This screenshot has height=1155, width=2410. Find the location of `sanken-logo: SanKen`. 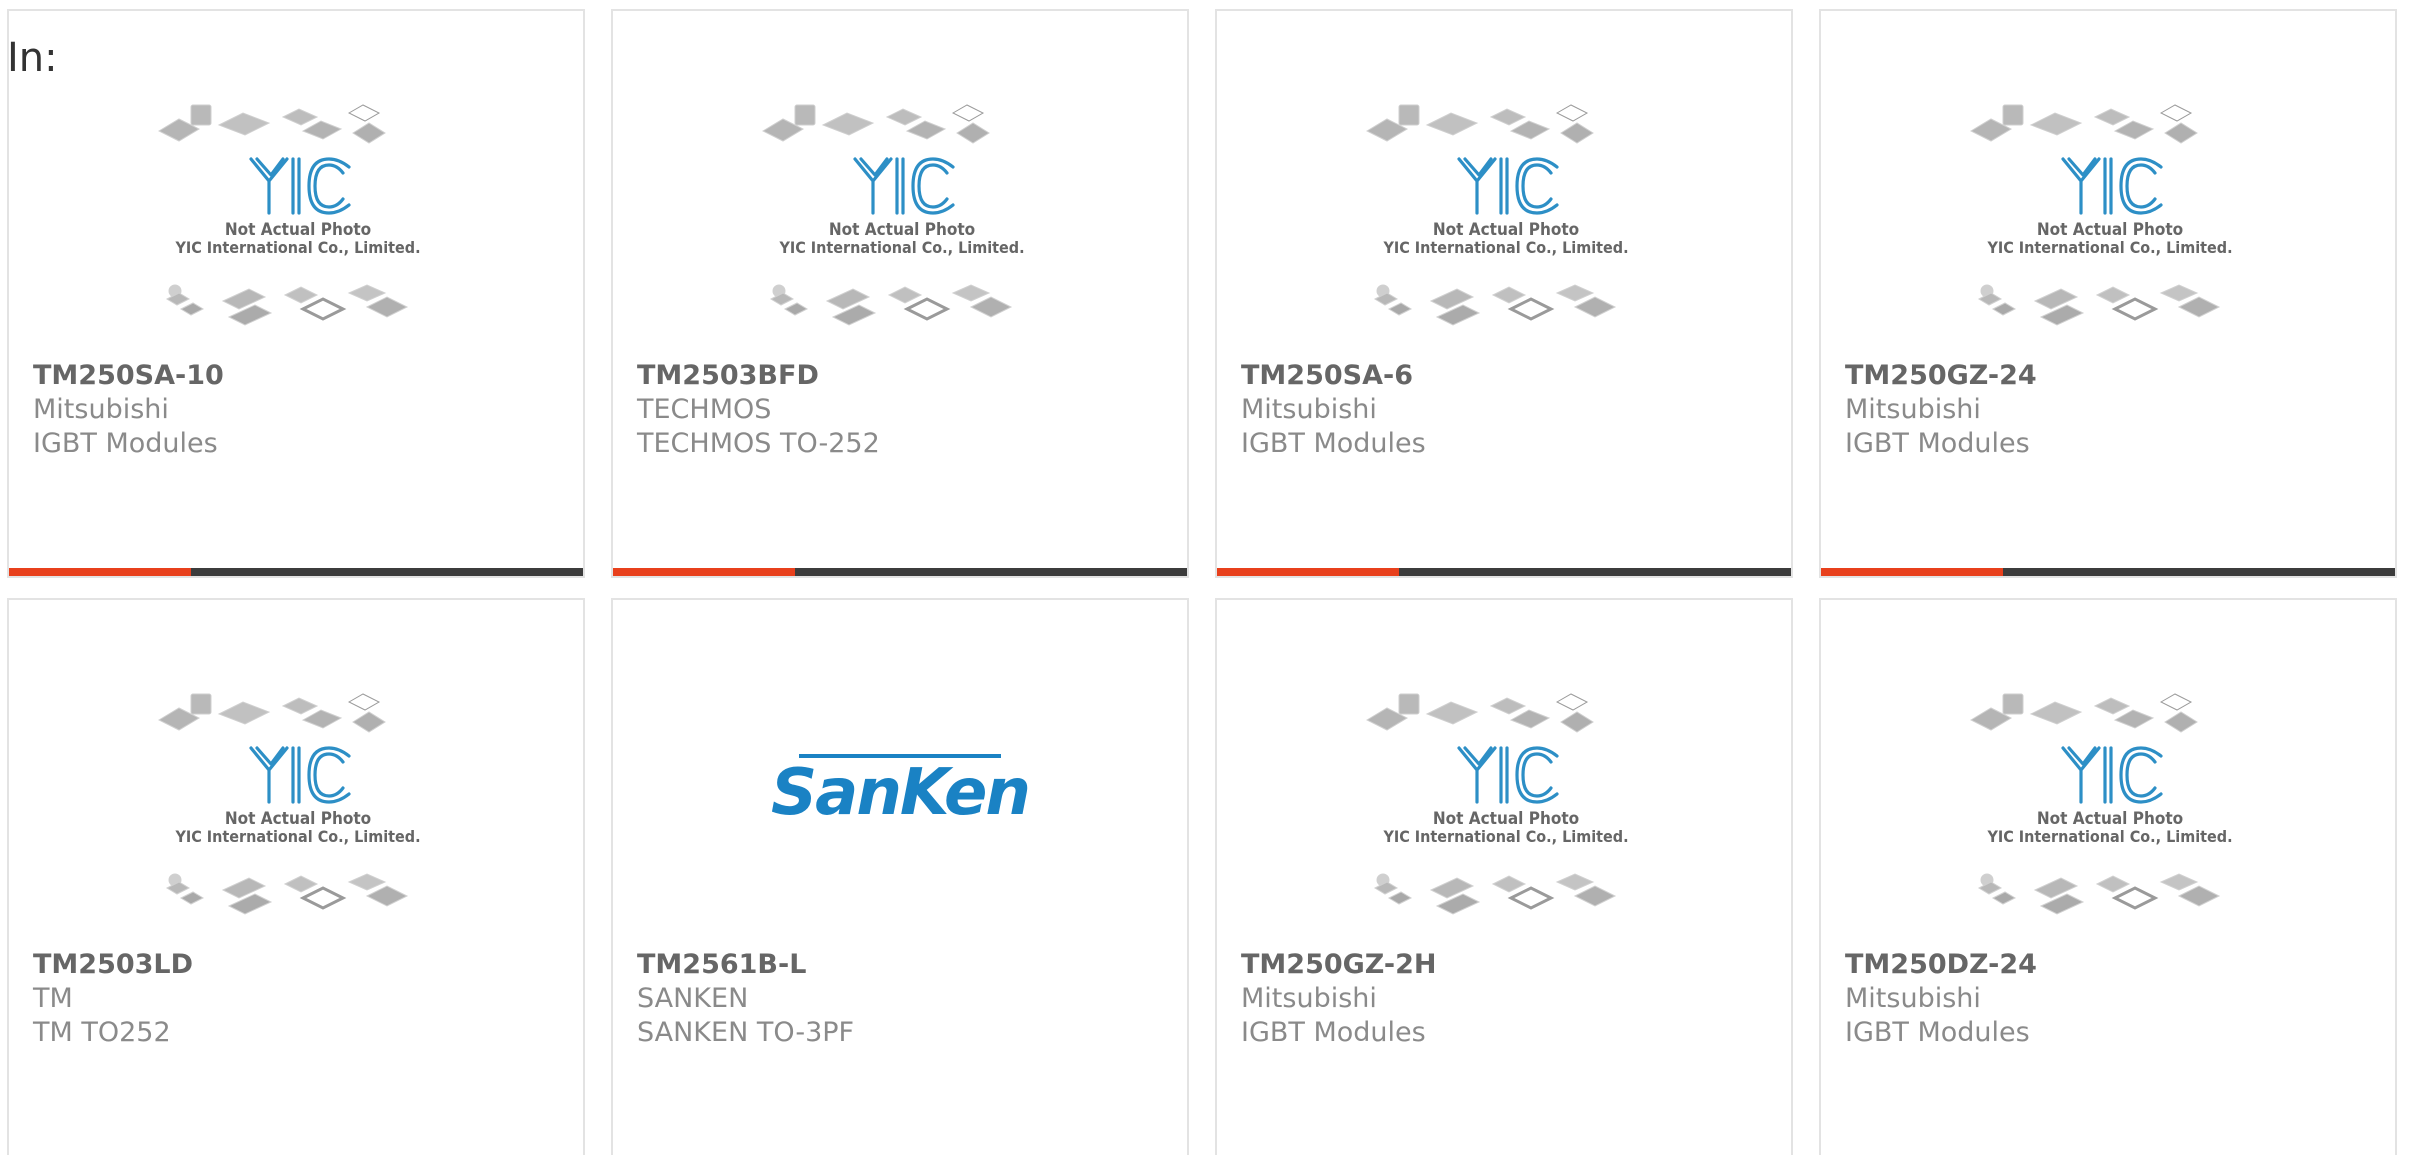

sanken-logo: SanKen is located at coordinates (900, 815).